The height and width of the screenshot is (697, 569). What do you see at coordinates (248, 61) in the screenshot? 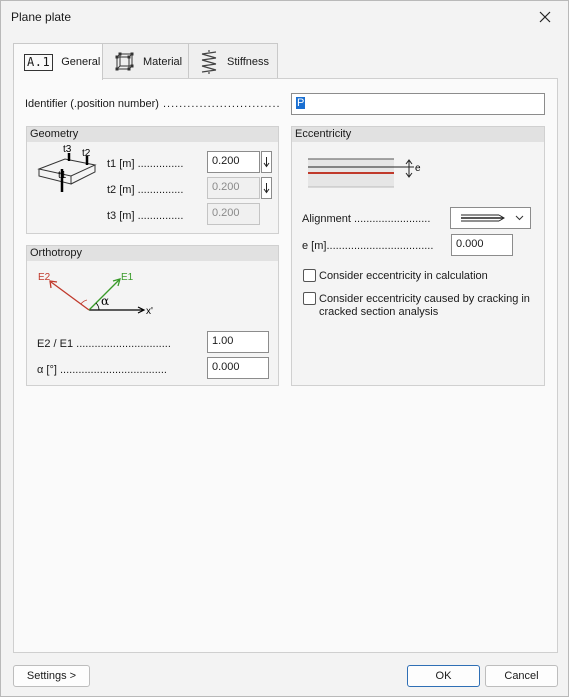
I see `tab-stiffness-label: Stiffness` at bounding box center [248, 61].